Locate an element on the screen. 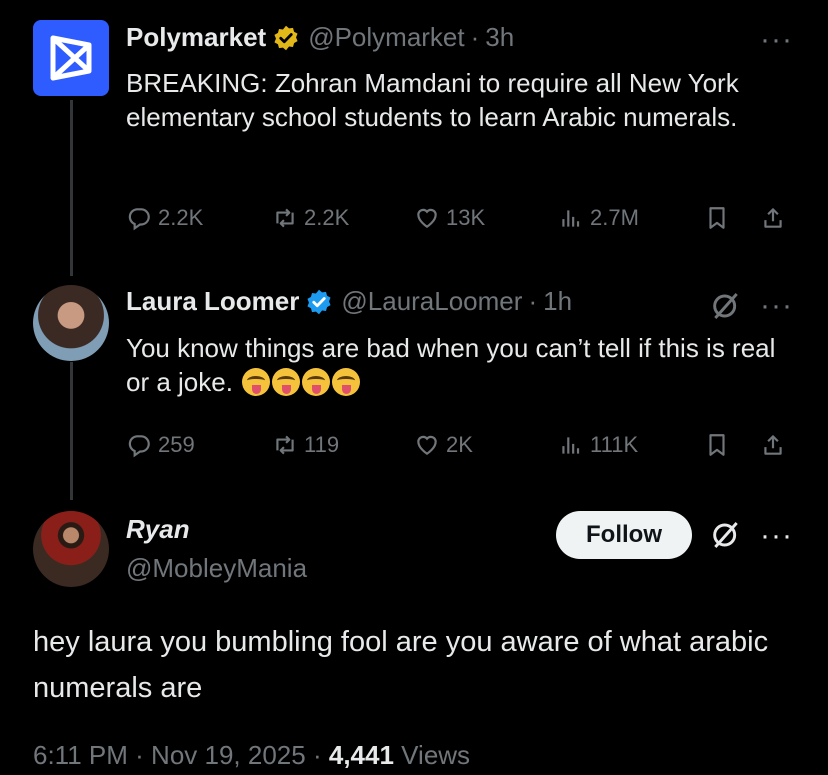  reply-count: 259 is located at coordinates (176, 444).